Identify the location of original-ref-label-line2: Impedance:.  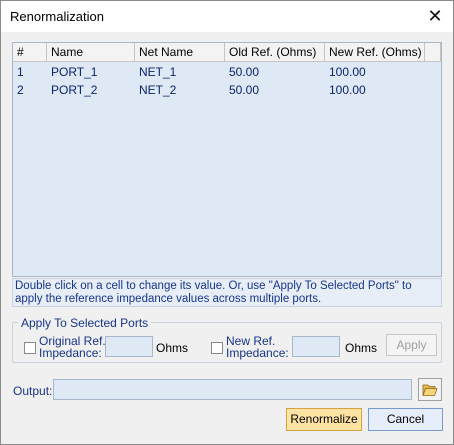
(70, 353).